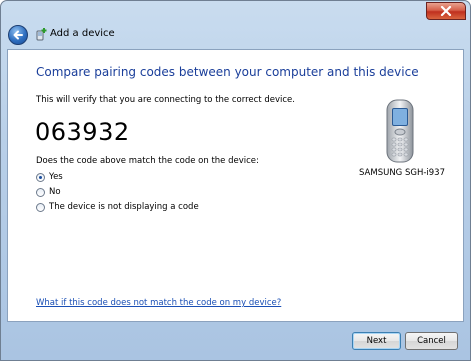 This screenshot has width=471, height=361. I want to click on mobile-phone-icon, so click(400, 131).